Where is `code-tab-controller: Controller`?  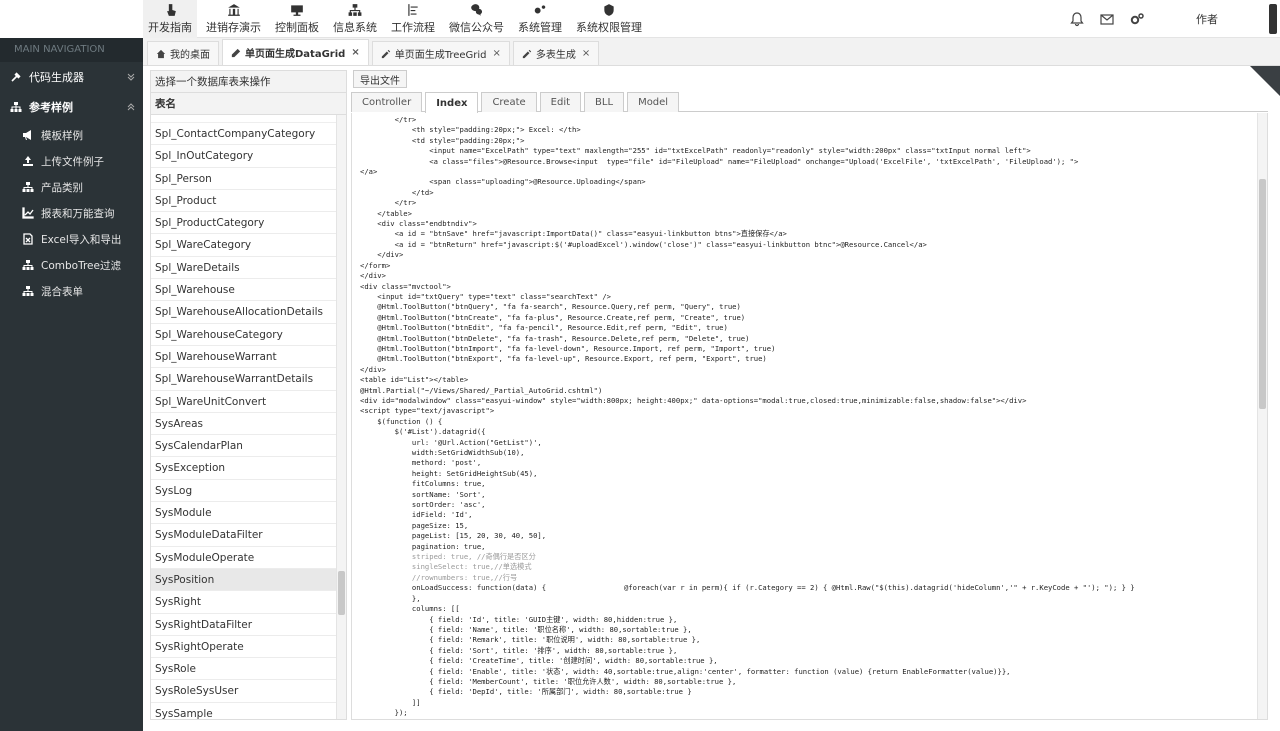 code-tab-controller: Controller is located at coordinates (387, 102).